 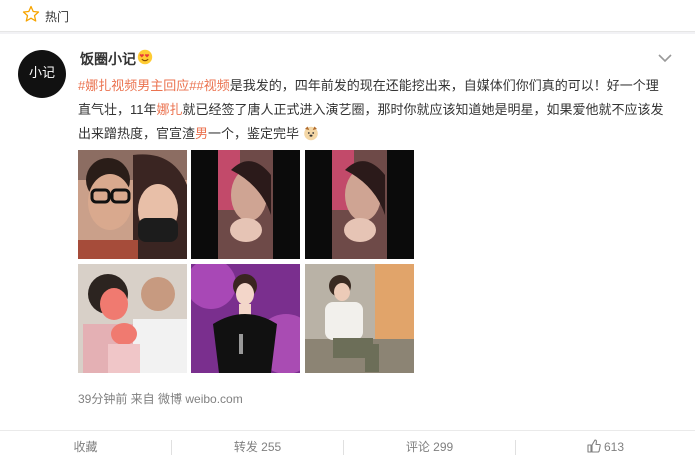 I want to click on top-bar: 热门, so click(x=347, y=16).